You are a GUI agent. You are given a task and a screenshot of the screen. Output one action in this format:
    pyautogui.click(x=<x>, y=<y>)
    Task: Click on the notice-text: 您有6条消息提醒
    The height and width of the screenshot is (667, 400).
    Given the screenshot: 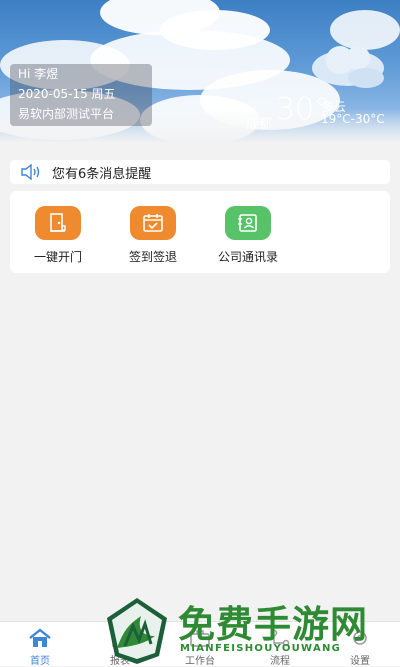 What is the action you would take?
    pyautogui.click(x=102, y=174)
    